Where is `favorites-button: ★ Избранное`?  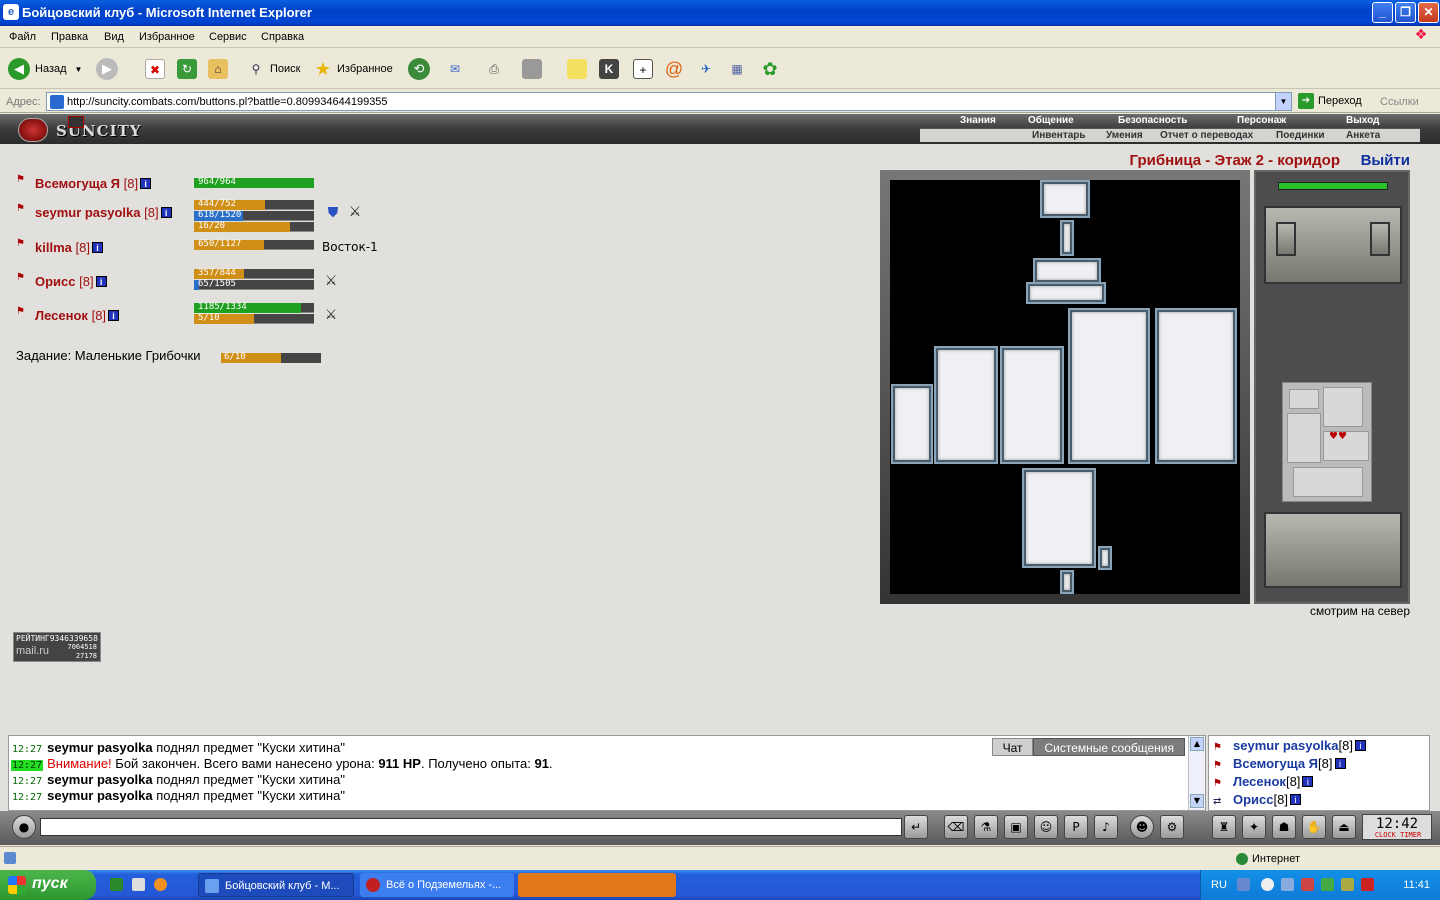 favorites-button: ★ Избранное is located at coordinates (353, 69).